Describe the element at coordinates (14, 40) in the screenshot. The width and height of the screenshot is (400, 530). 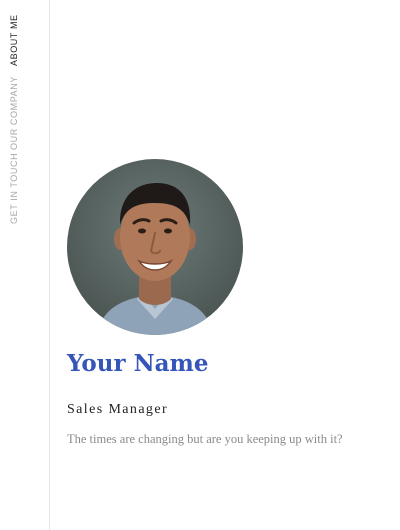
I see `nav-item-about-me: ABOUT ME` at that location.